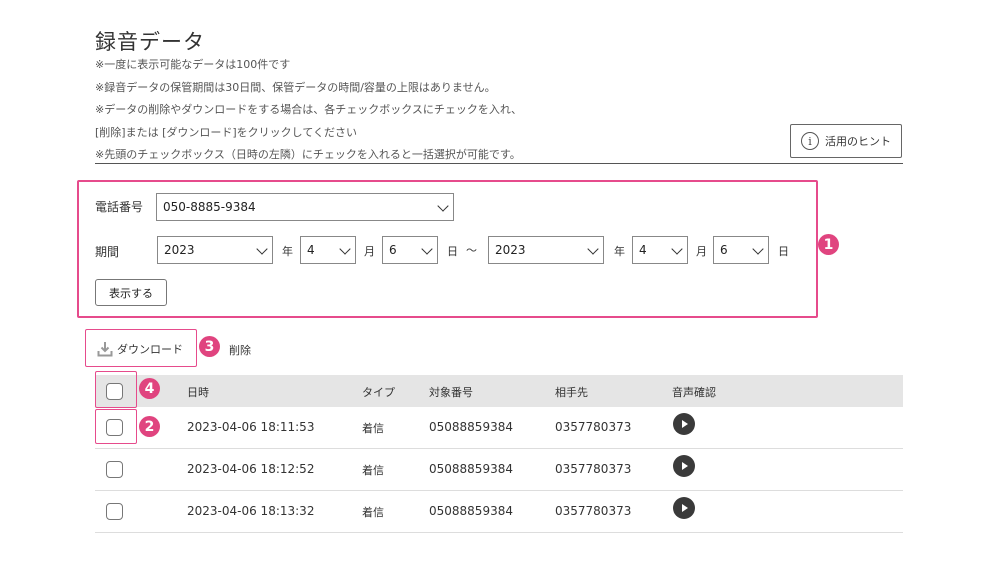  Describe the element at coordinates (724, 250) in the screenshot. I see `to-day-value: 6` at that location.